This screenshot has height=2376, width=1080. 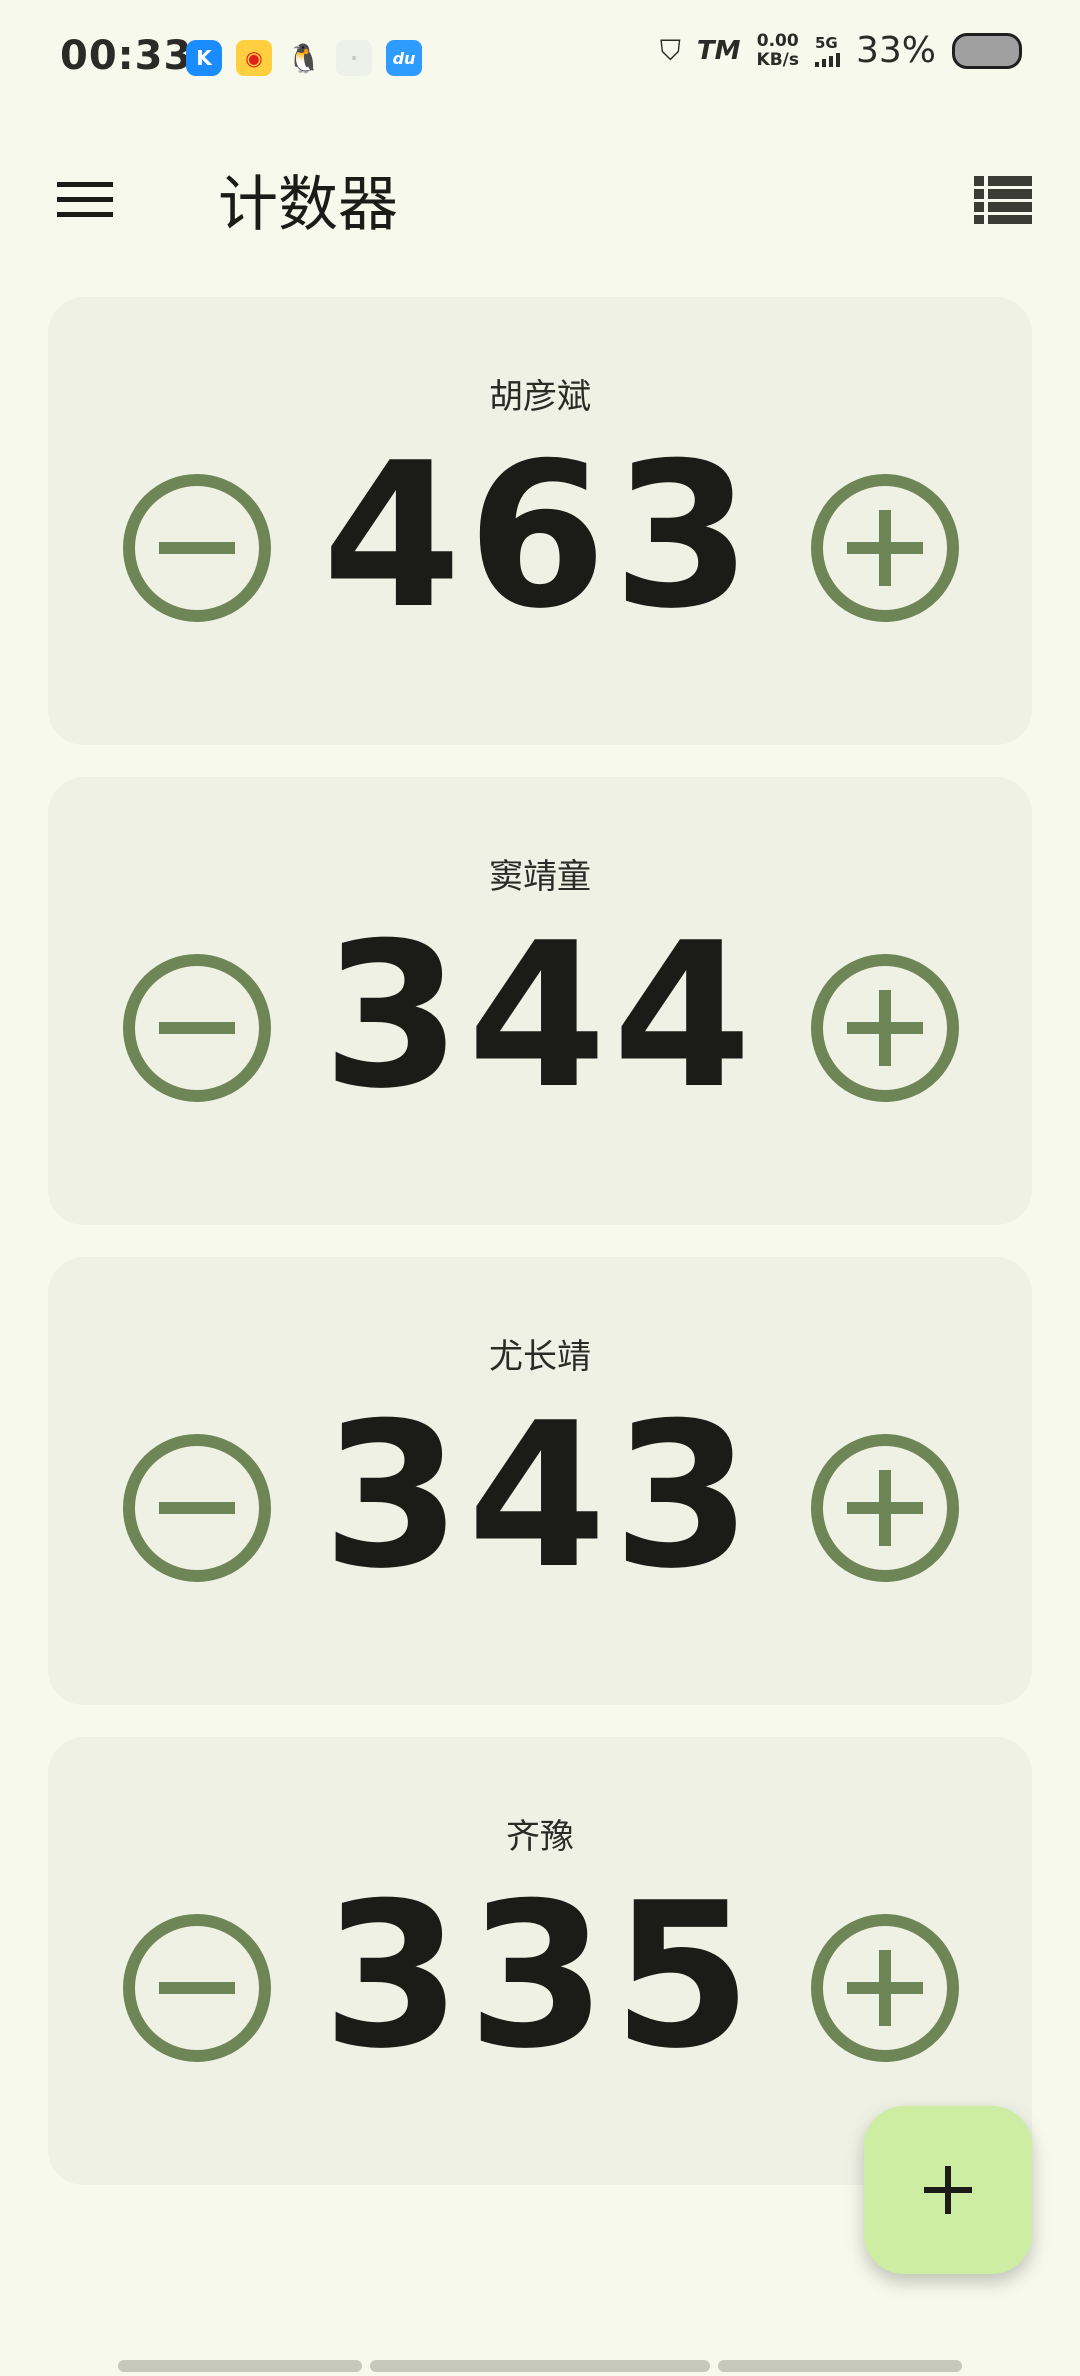 What do you see at coordinates (987, 50) in the screenshot?
I see `battery-icon` at bounding box center [987, 50].